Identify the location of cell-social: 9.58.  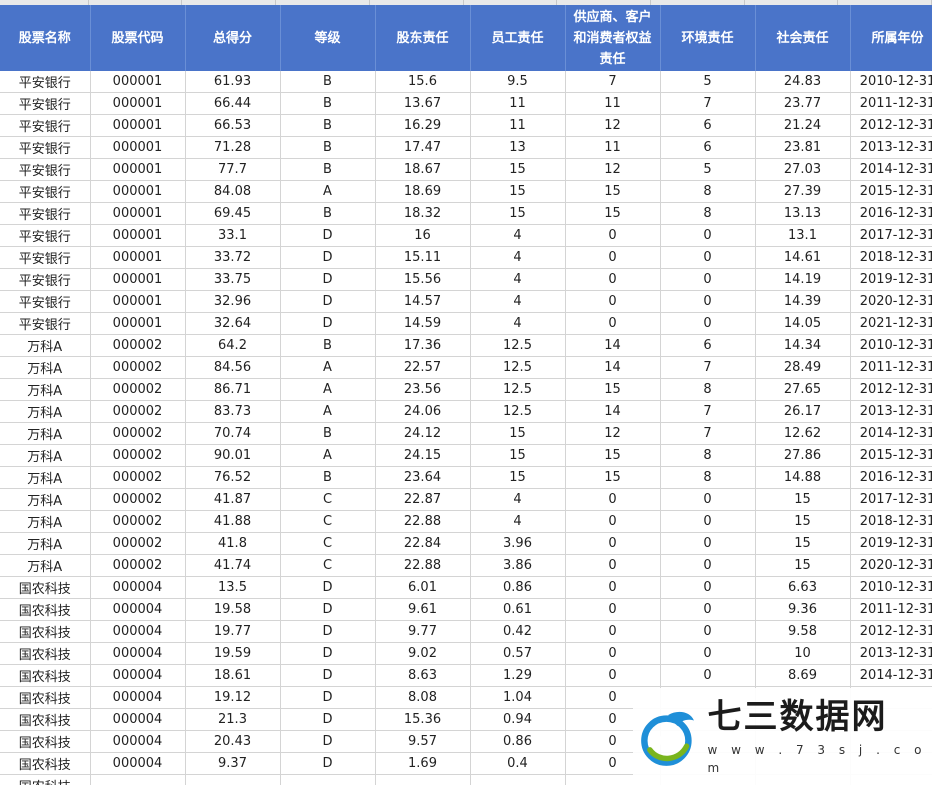
(803, 631).